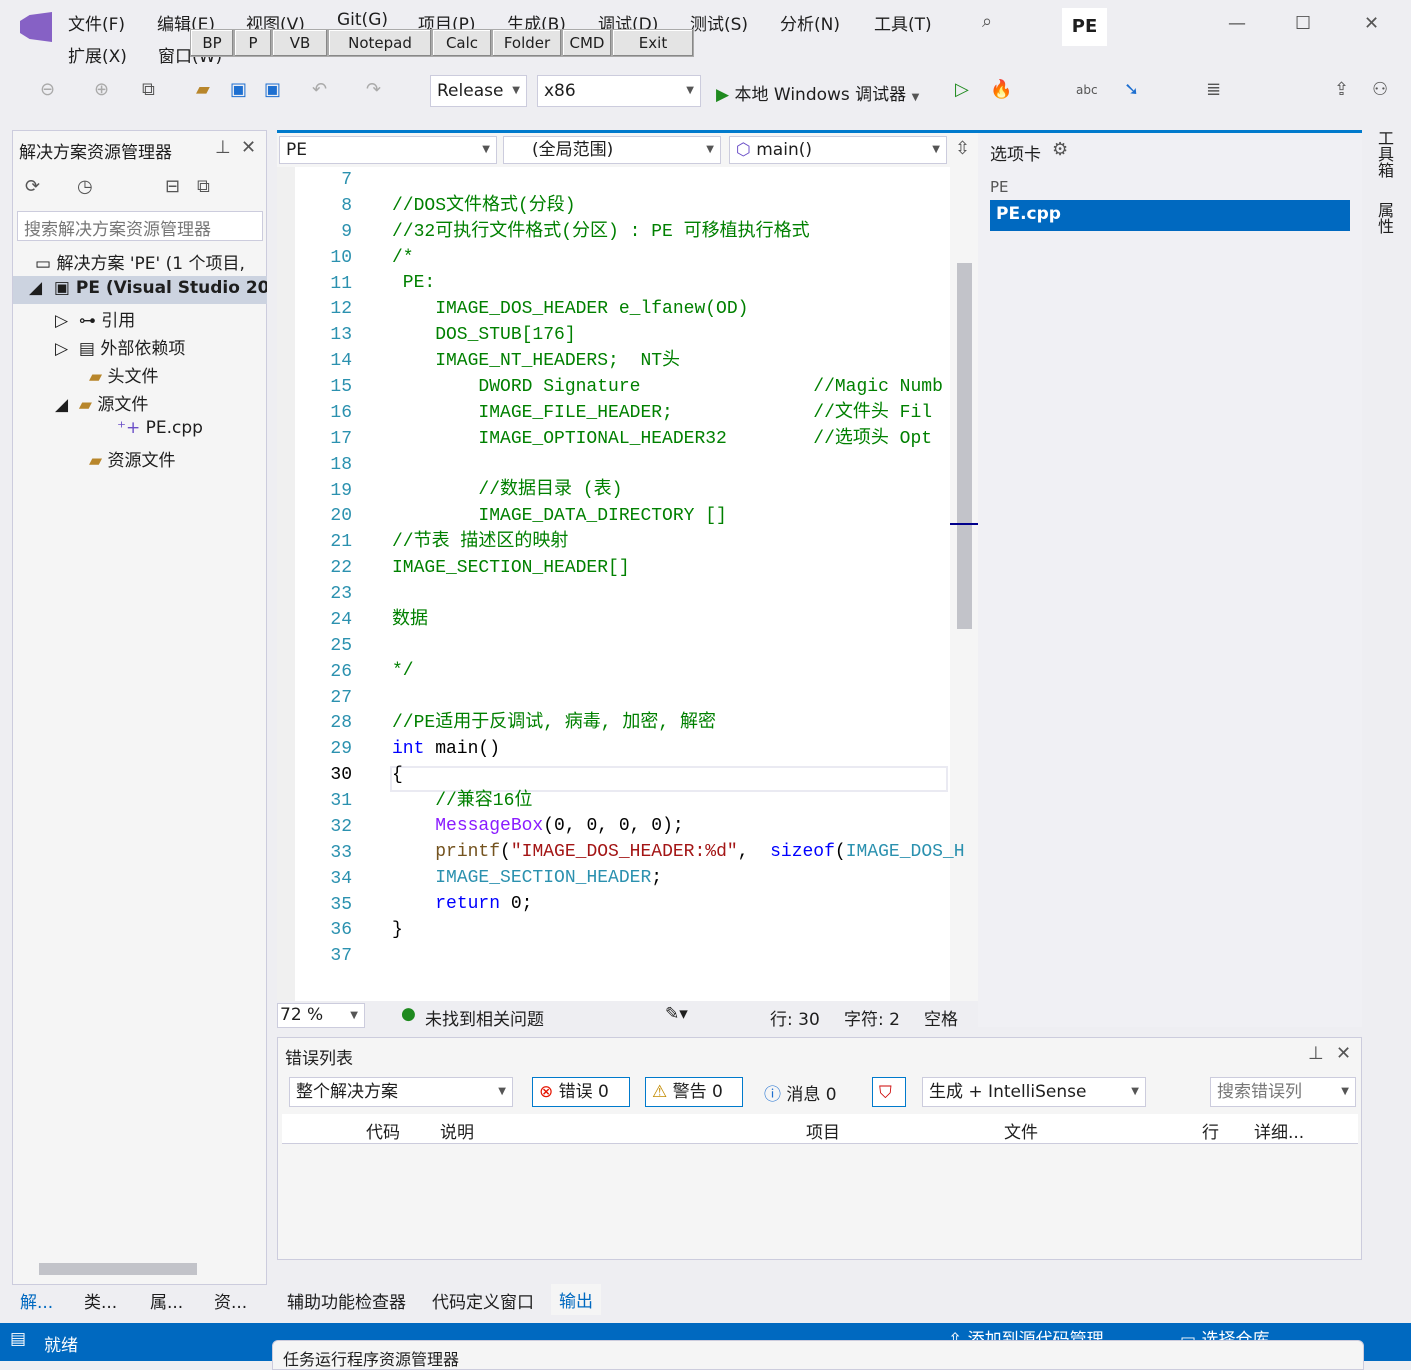  What do you see at coordinates (383, 1130) in the screenshot?
I see `column-code: 代码` at bounding box center [383, 1130].